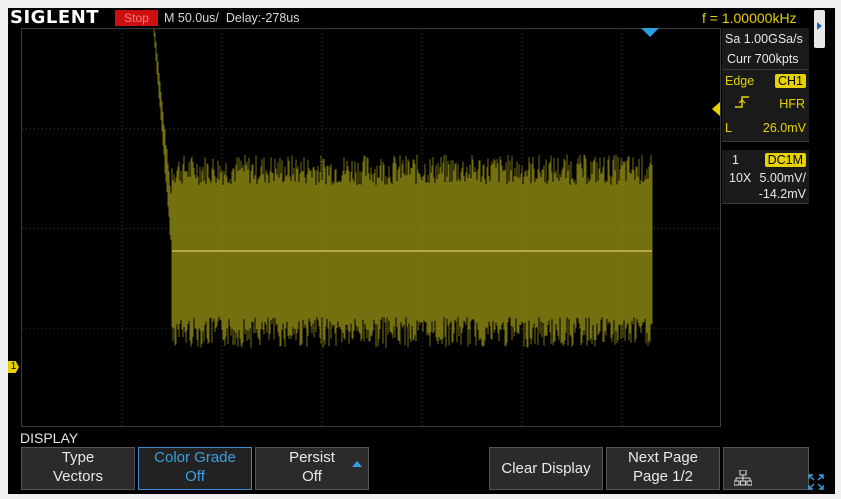  Describe the element at coordinates (195, 476) in the screenshot. I see `color-grade-value: Off` at that location.